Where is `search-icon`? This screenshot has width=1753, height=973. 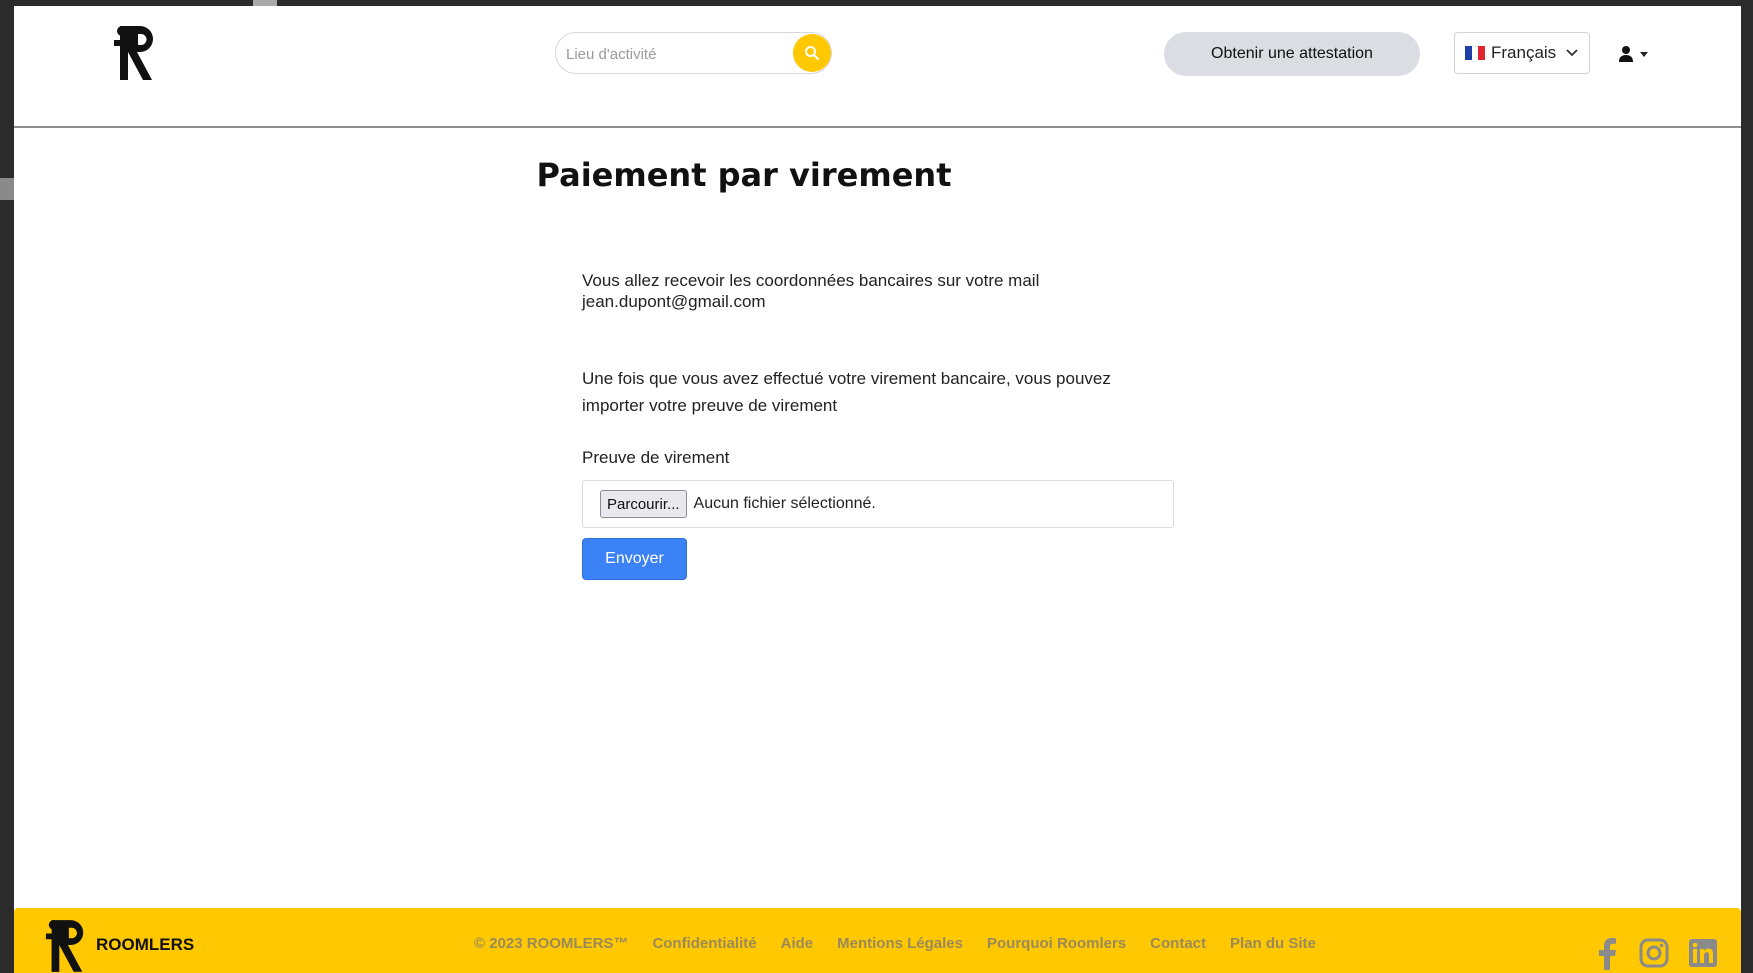 search-icon is located at coordinates (812, 53).